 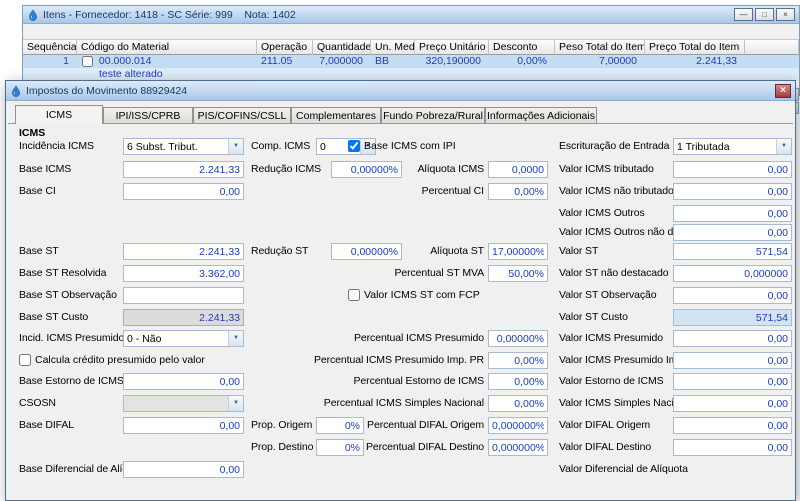 I want to click on valor-icms-st-com-fcp-checkbox: Valor ICMS ST com FCP, so click(x=414, y=295).